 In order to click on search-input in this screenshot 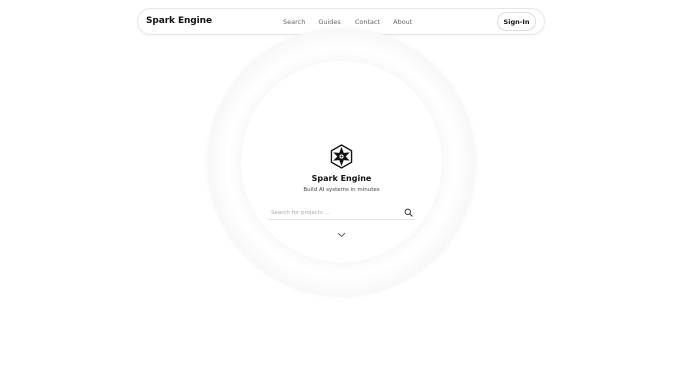, I will do `click(333, 212)`.